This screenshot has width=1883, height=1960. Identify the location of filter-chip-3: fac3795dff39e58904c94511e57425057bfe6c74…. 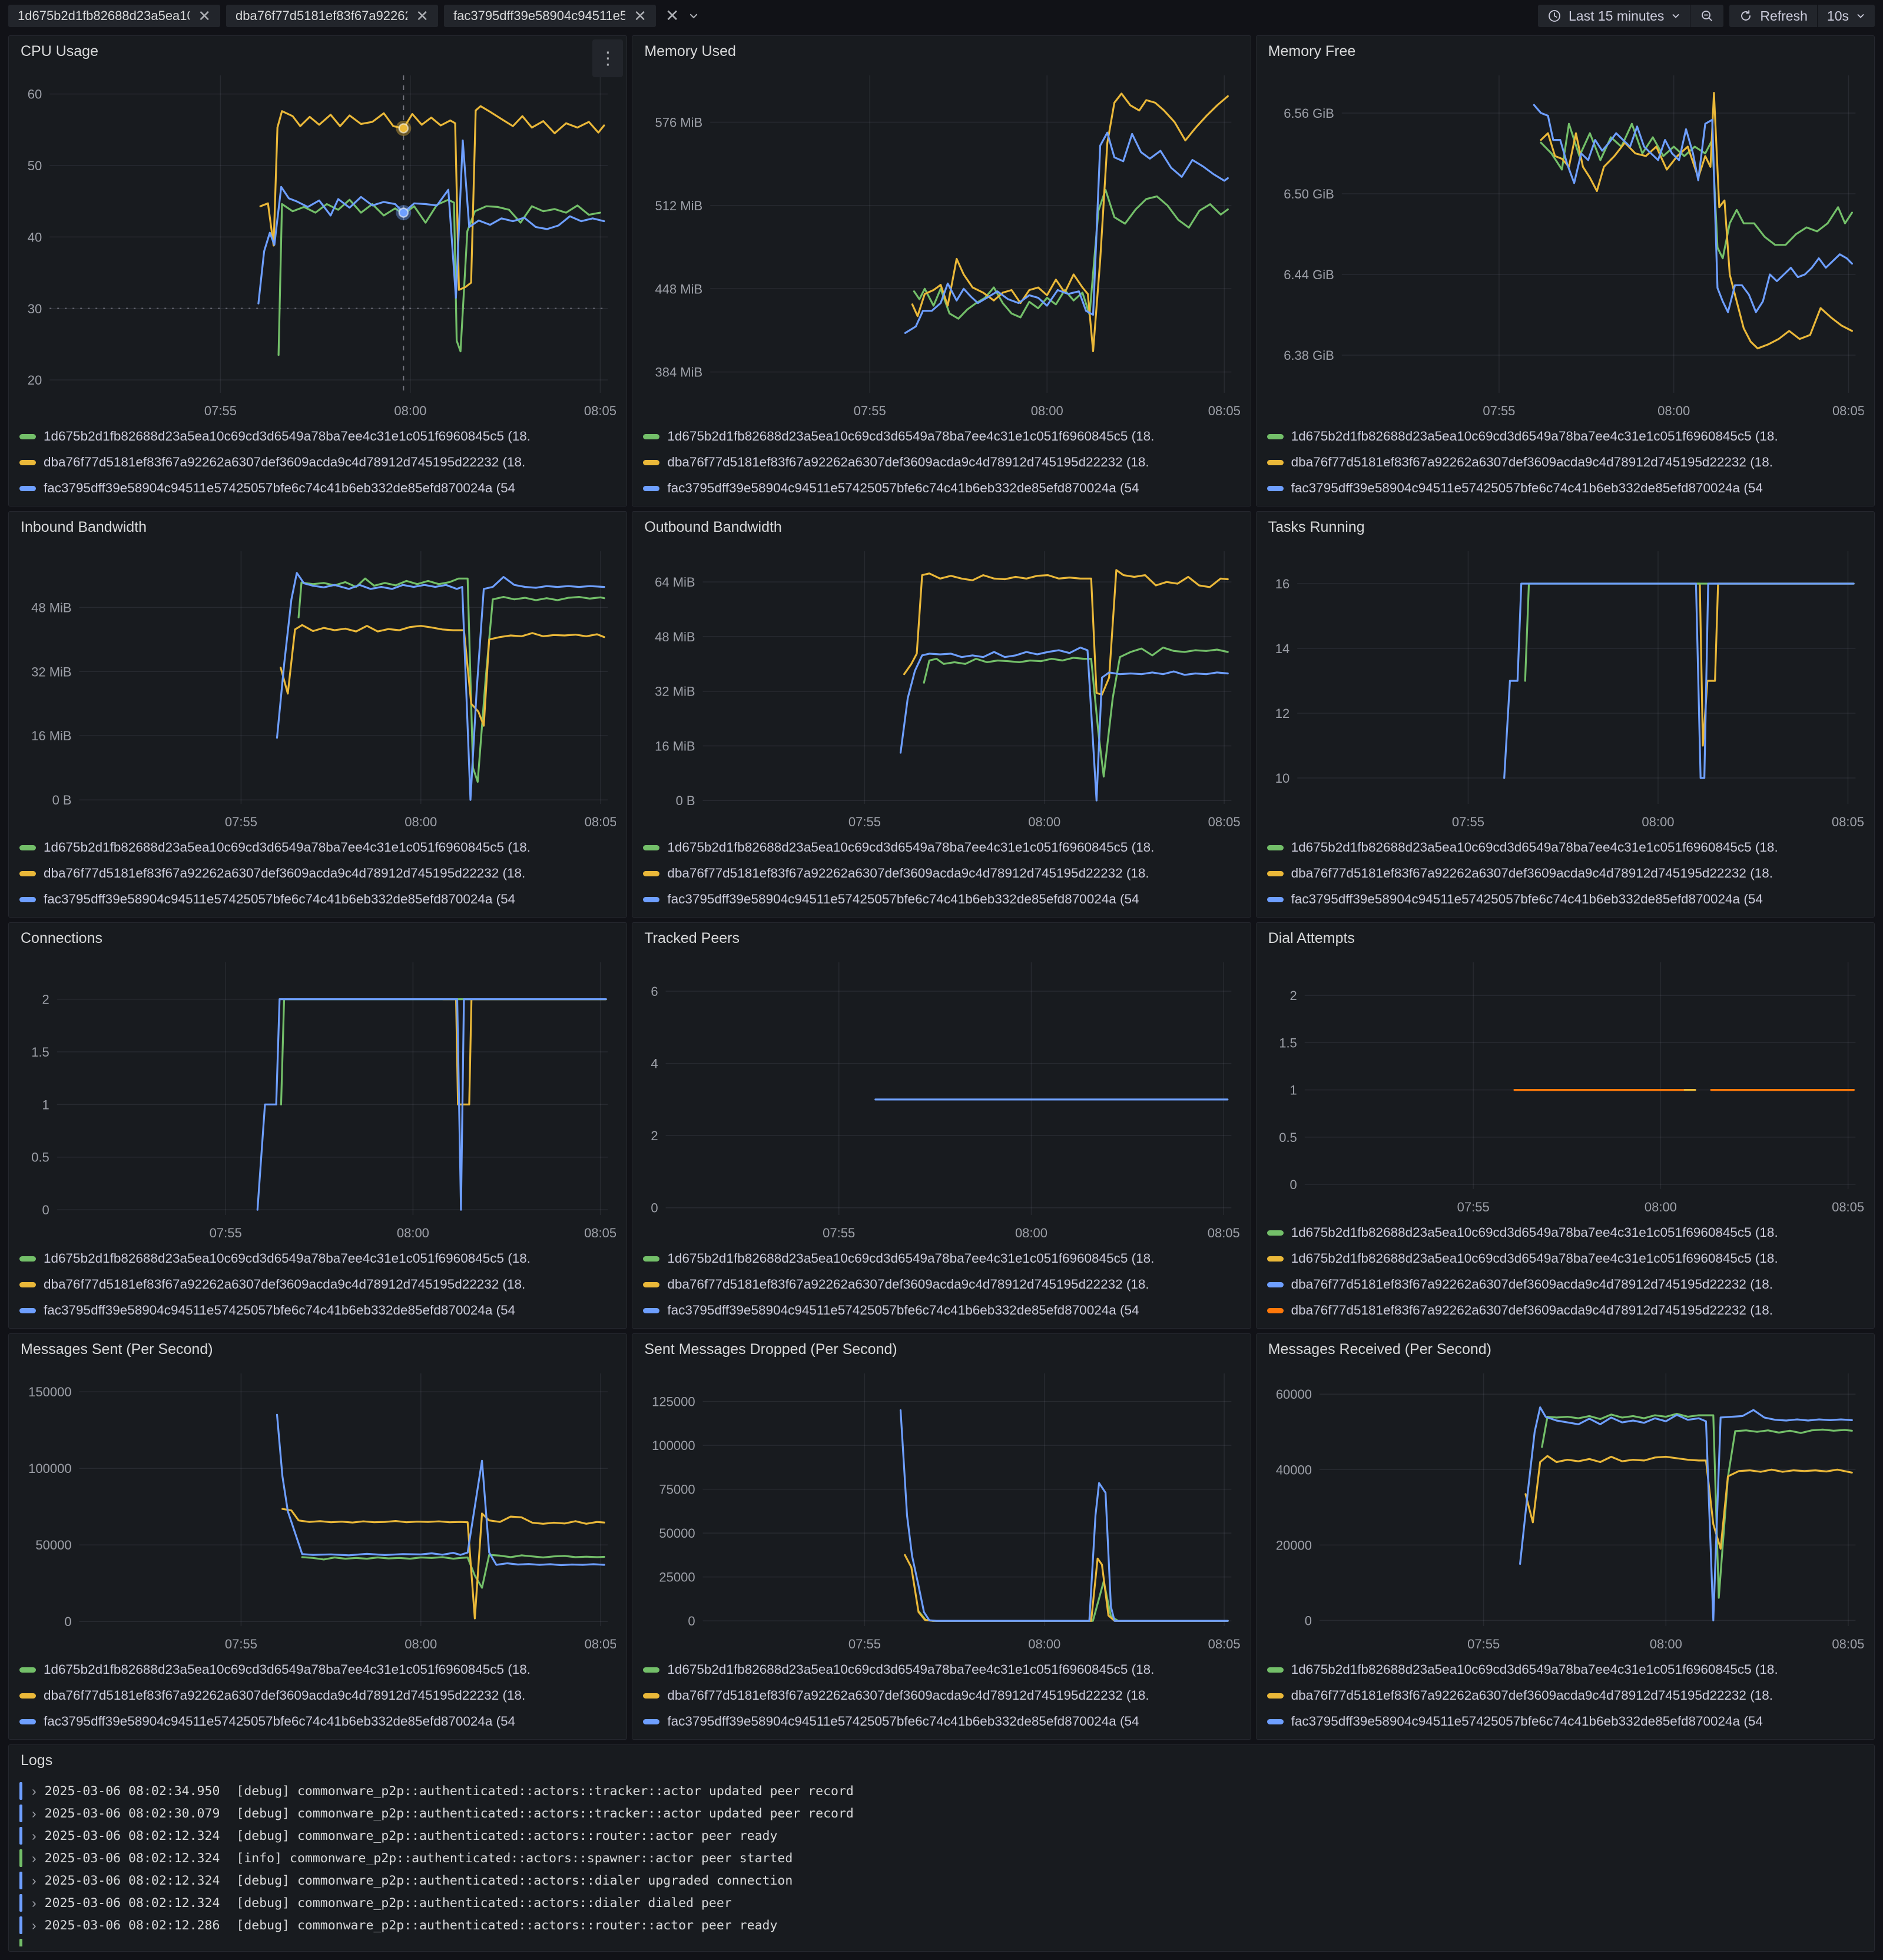
(550, 16).